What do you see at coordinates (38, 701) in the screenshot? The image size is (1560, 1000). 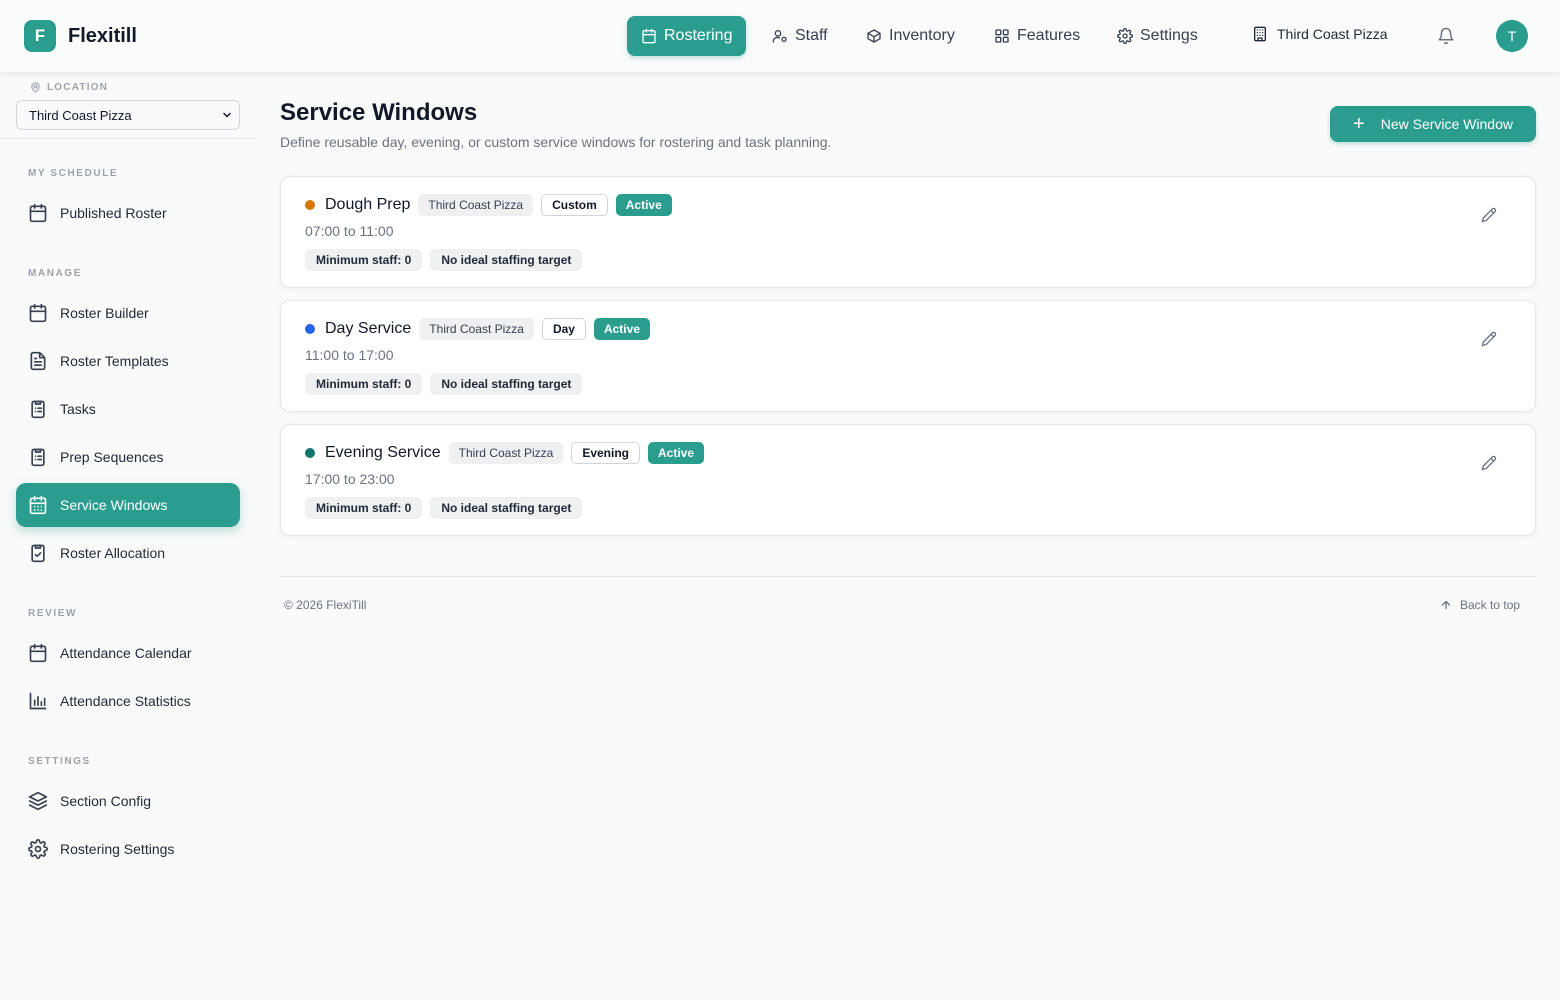 I see `bar-chart-icon` at bounding box center [38, 701].